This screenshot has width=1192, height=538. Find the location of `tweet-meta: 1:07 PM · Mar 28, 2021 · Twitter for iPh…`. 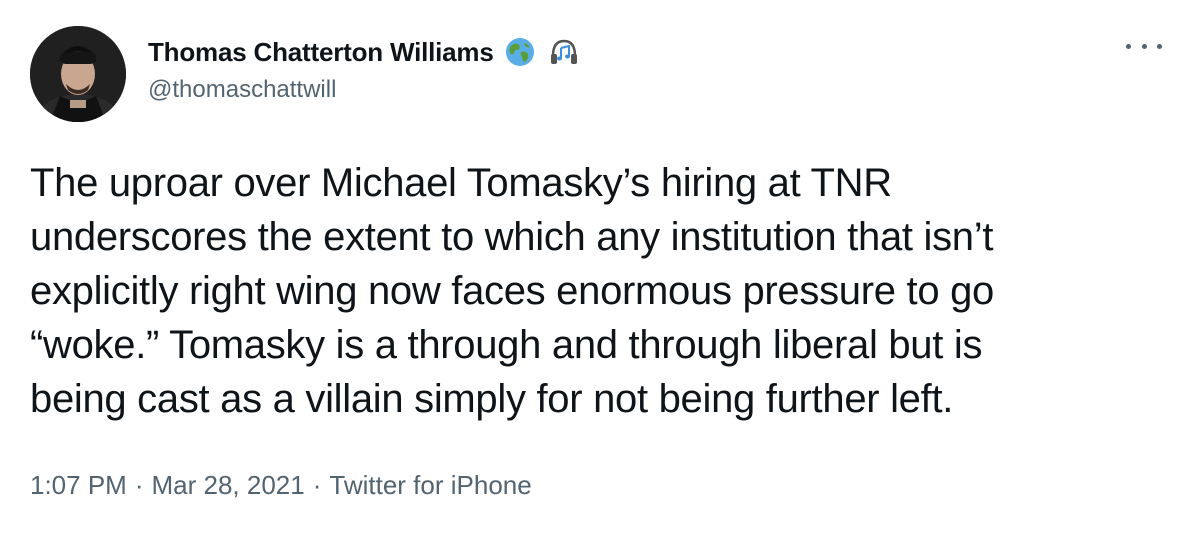

tweet-meta: 1:07 PM · Mar 28, 2021 · Twitter for iPh… is located at coordinates (281, 485).